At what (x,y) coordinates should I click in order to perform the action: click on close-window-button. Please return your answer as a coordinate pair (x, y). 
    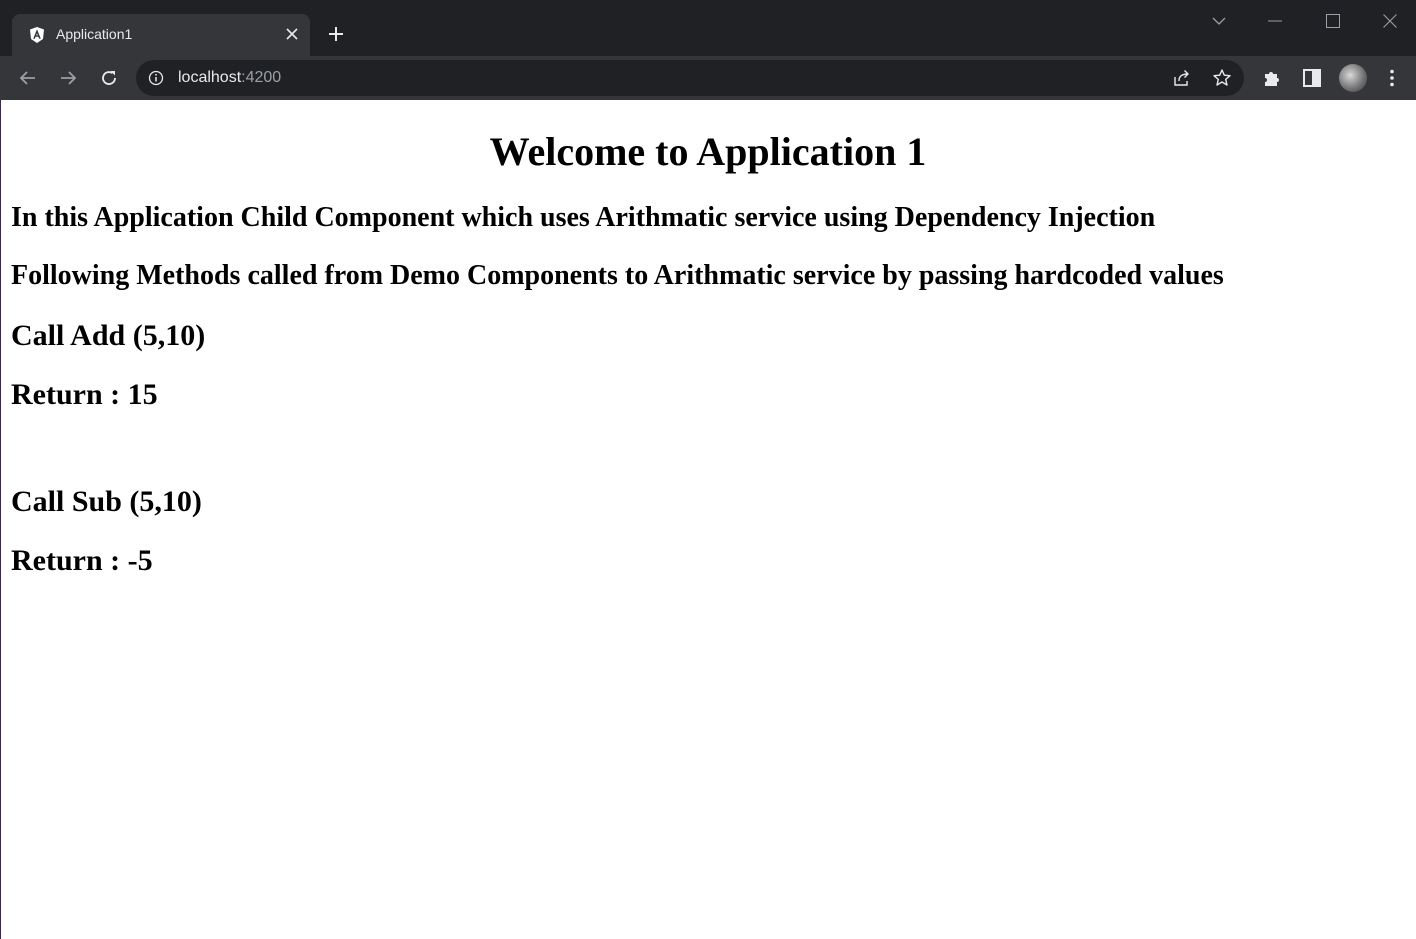
    Looking at the image, I should click on (1390, 21).